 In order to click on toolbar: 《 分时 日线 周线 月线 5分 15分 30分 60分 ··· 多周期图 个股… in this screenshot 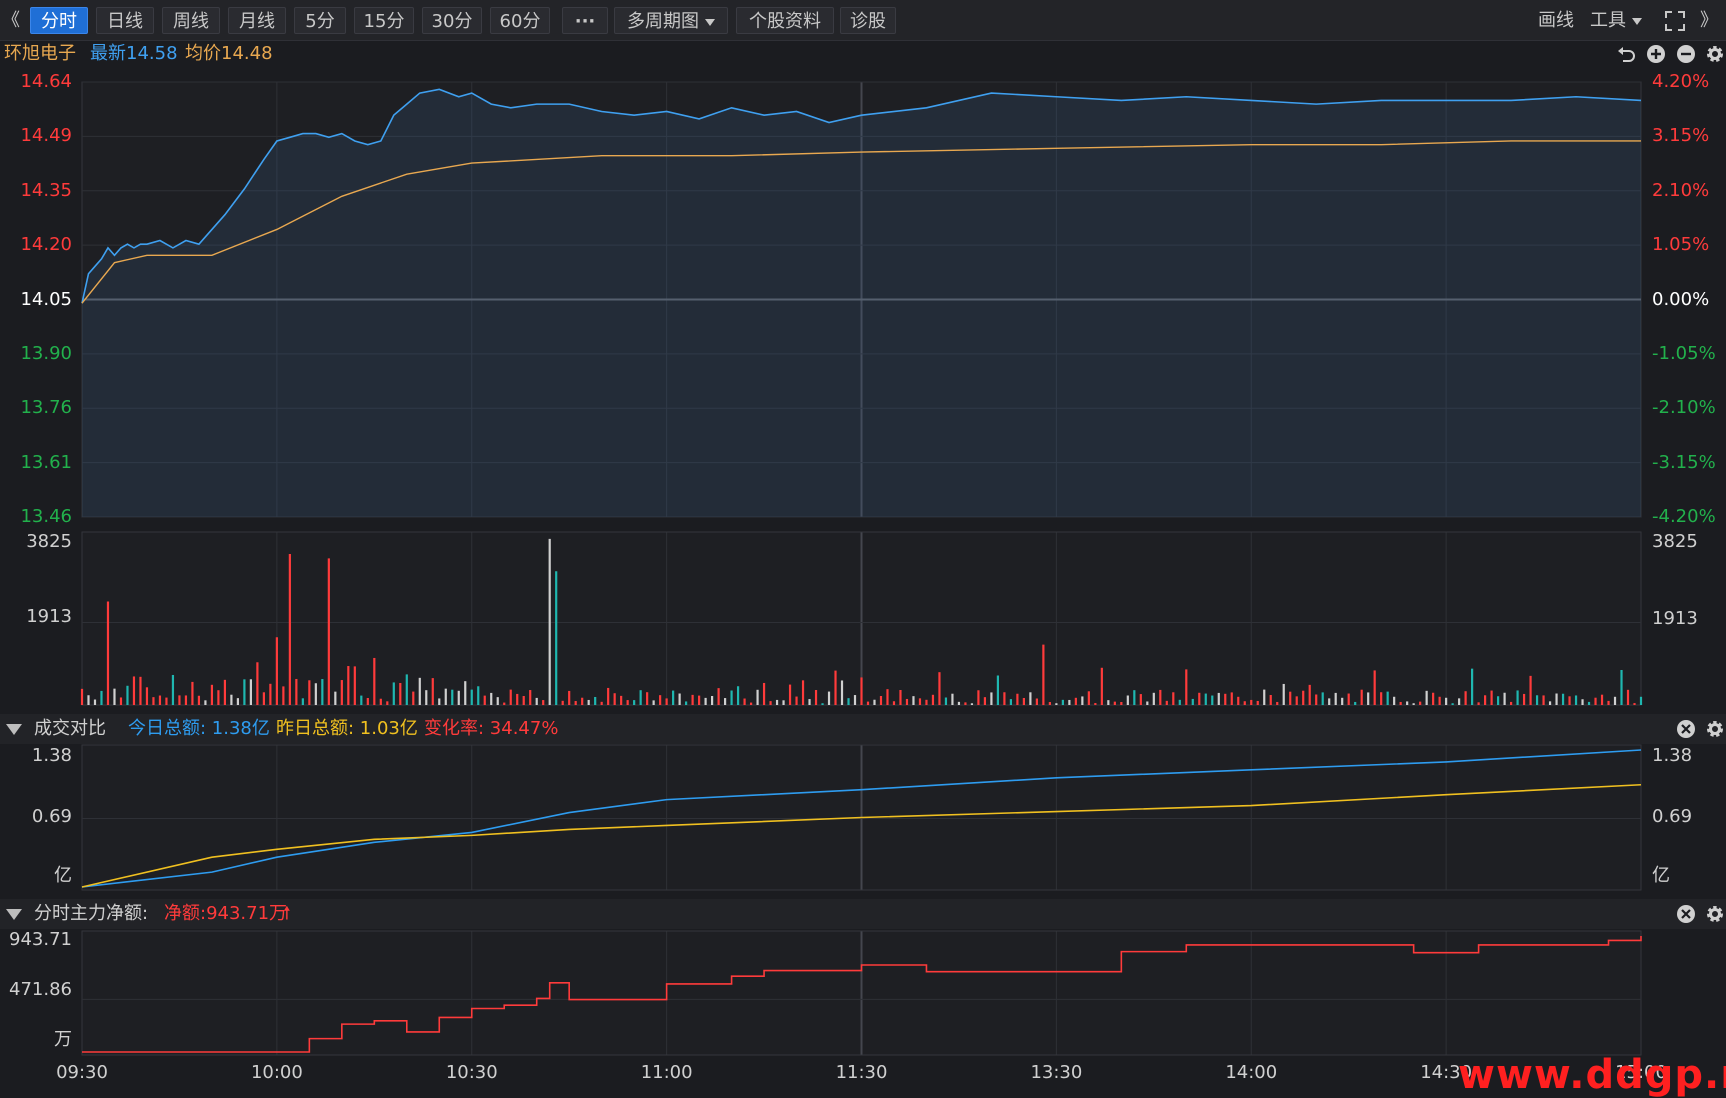, I will do `click(863, 20)`.